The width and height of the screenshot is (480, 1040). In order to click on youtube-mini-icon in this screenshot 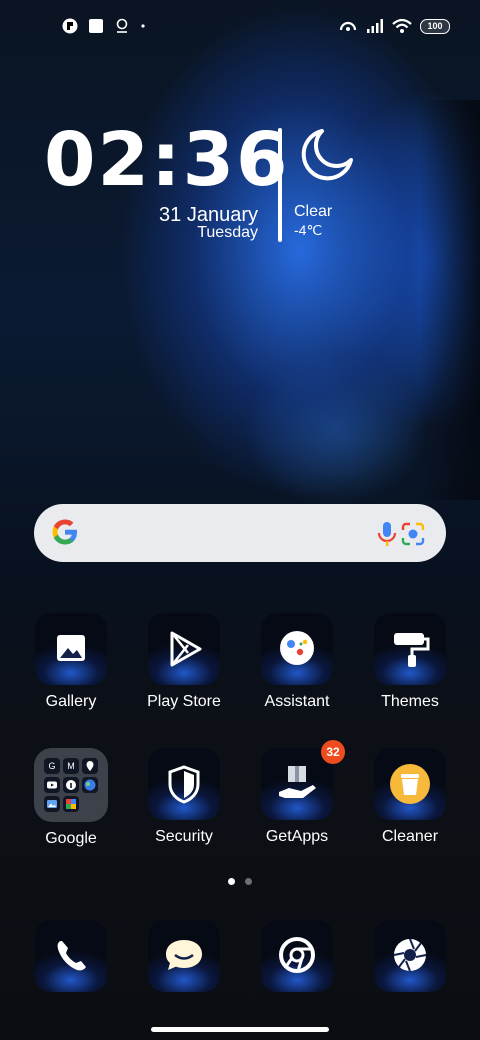, I will do `click(52, 785)`.